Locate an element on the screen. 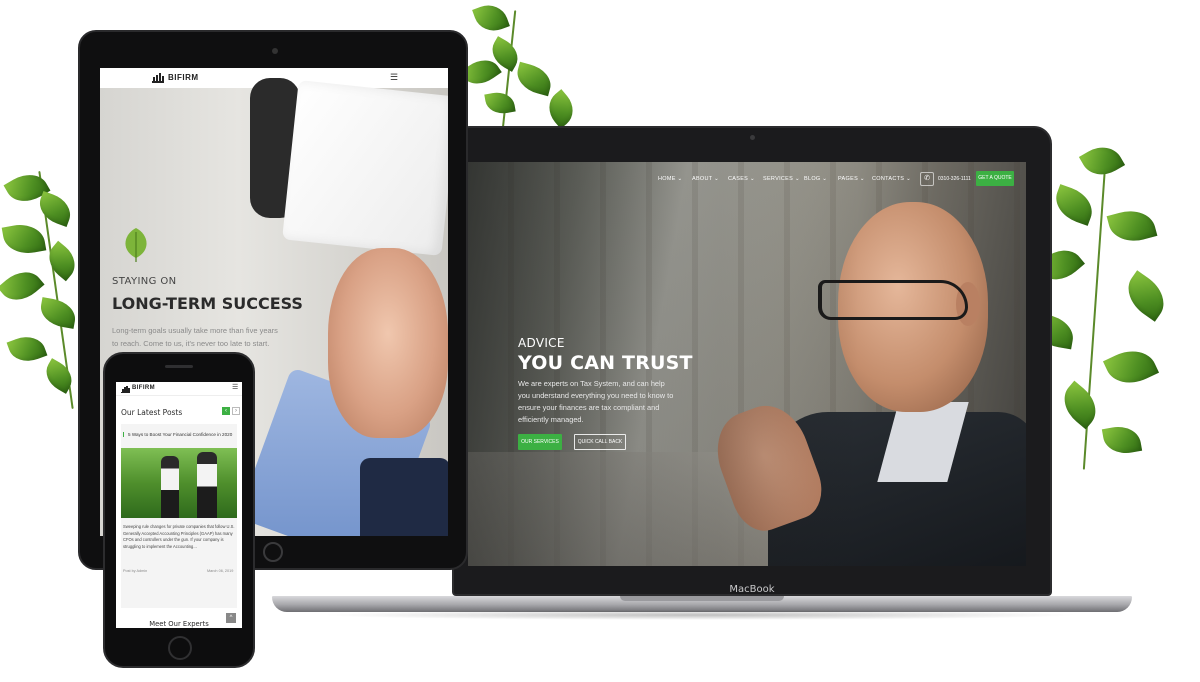 The width and height of the screenshot is (1200, 682). phone-icon: ✆ is located at coordinates (927, 179).